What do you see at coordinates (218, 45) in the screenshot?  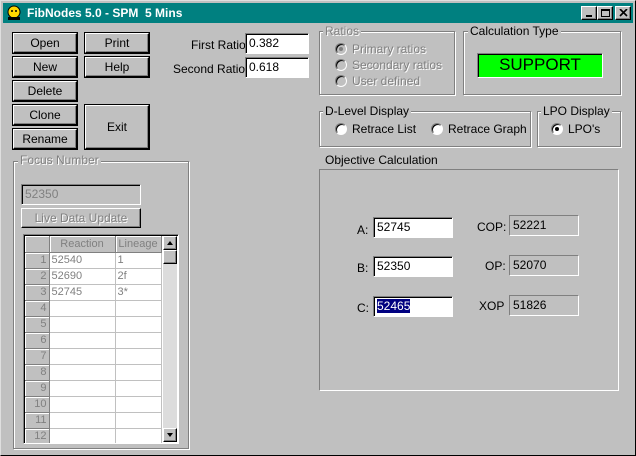 I see `first-ratio-label: First Ratio` at bounding box center [218, 45].